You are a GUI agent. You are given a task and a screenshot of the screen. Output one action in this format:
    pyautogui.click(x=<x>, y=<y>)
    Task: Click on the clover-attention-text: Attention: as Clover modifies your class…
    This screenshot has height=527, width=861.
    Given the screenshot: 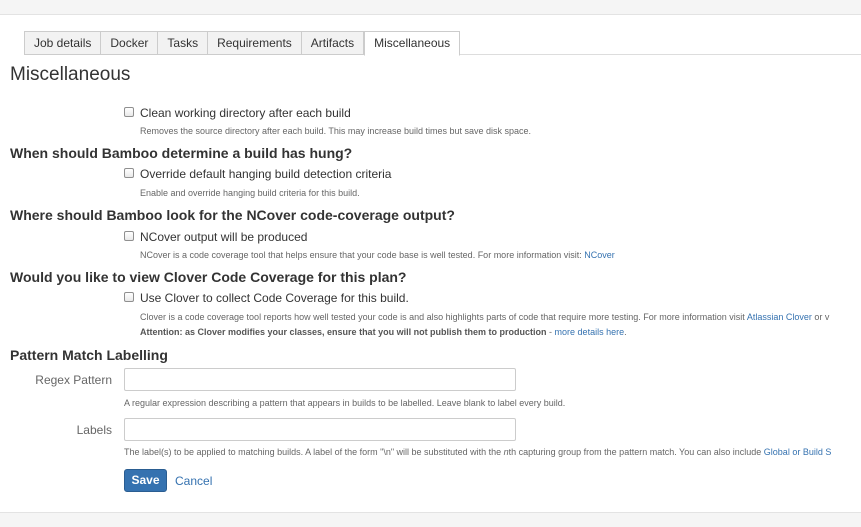 What is the action you would take?
    pyautogui.click(x=343, y=332)
    